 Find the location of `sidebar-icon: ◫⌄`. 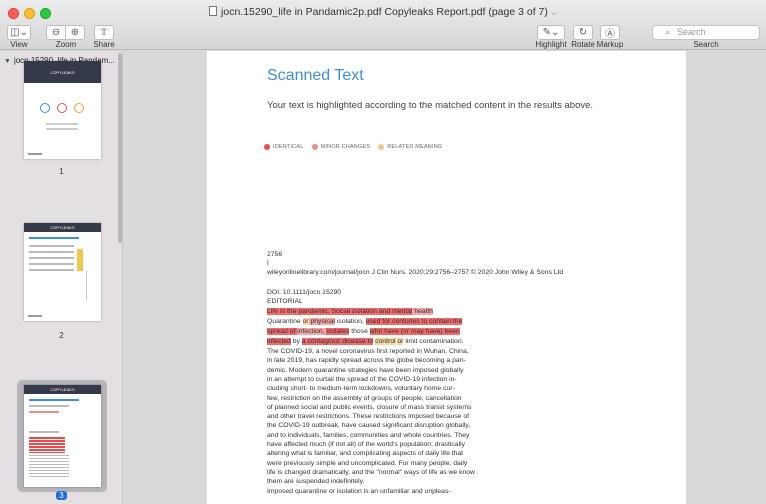

sidebar-icon: ◫⌄ is located at coordinates (19, 32).